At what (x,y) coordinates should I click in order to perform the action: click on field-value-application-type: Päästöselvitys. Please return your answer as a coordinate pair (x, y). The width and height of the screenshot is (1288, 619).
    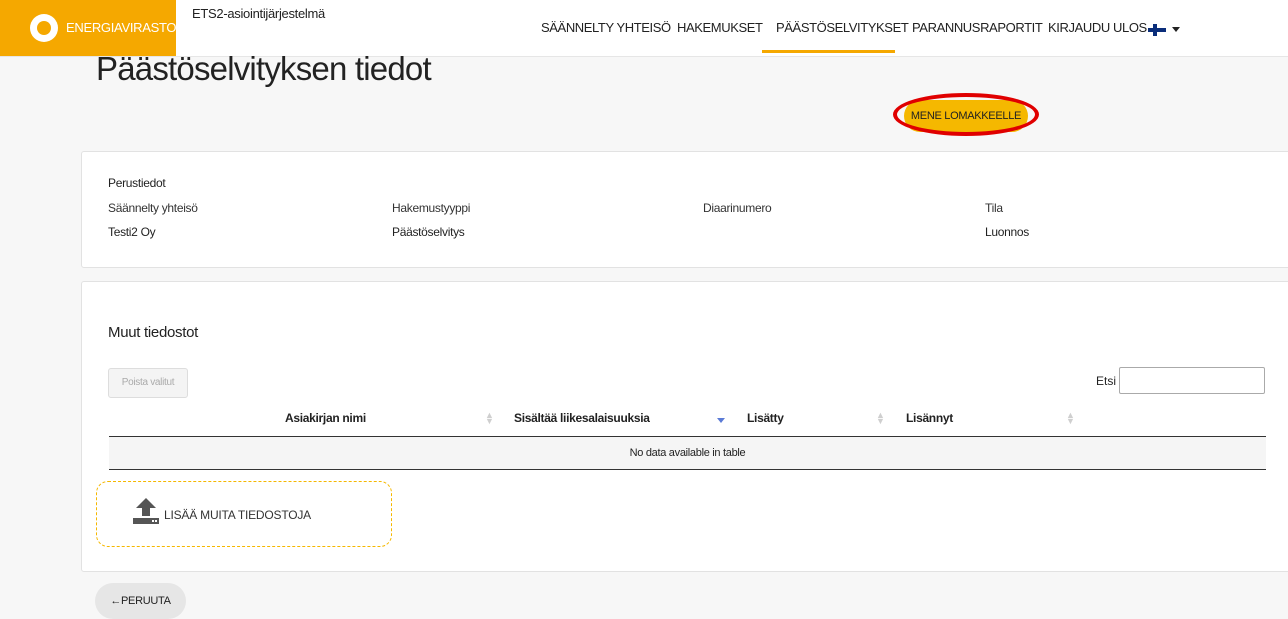
    Looking at the image, I should click on (428, 232).